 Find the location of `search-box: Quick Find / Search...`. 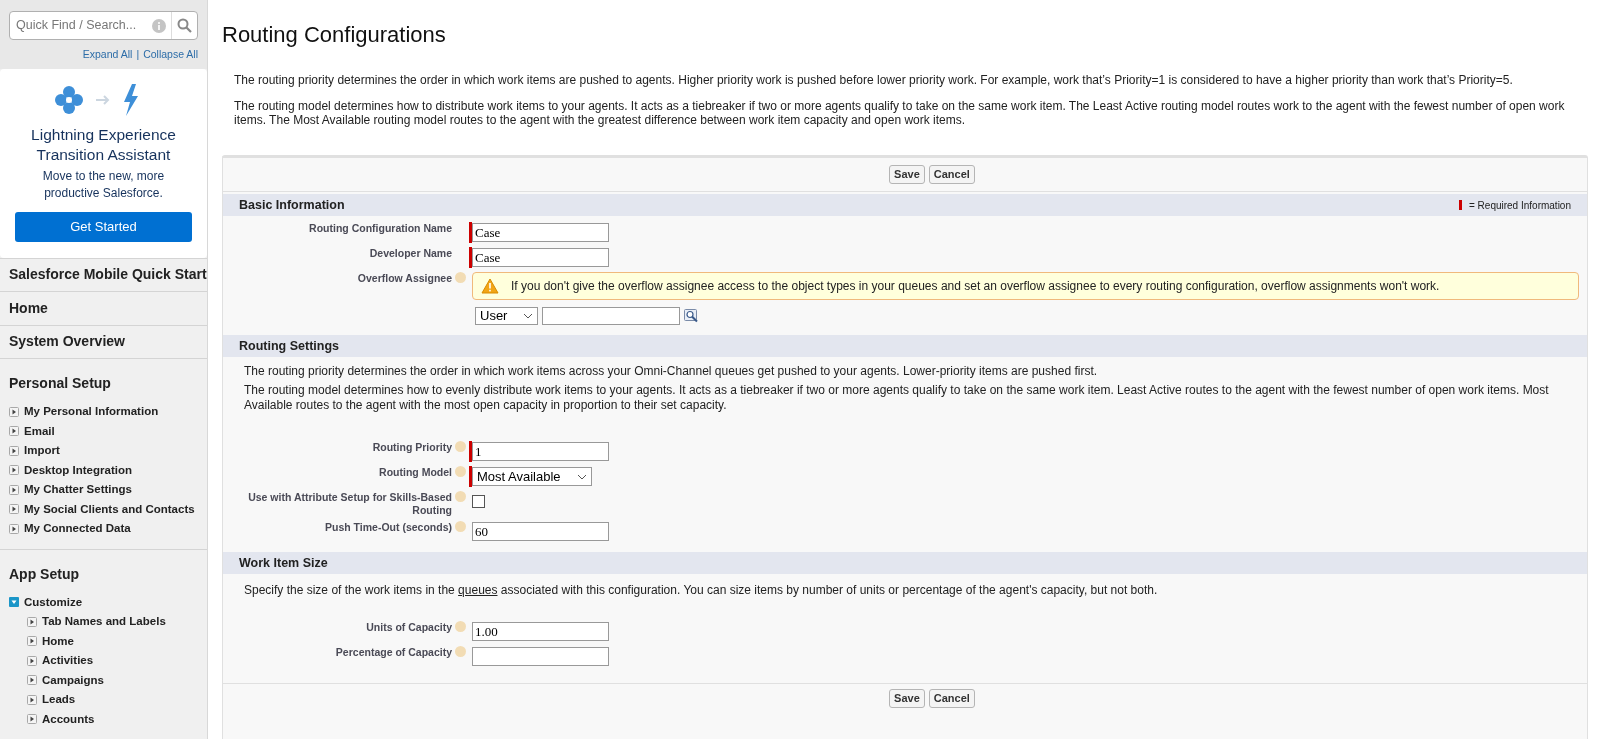

search-box: Quick Find / Search... is located at coordinates (103, 25).